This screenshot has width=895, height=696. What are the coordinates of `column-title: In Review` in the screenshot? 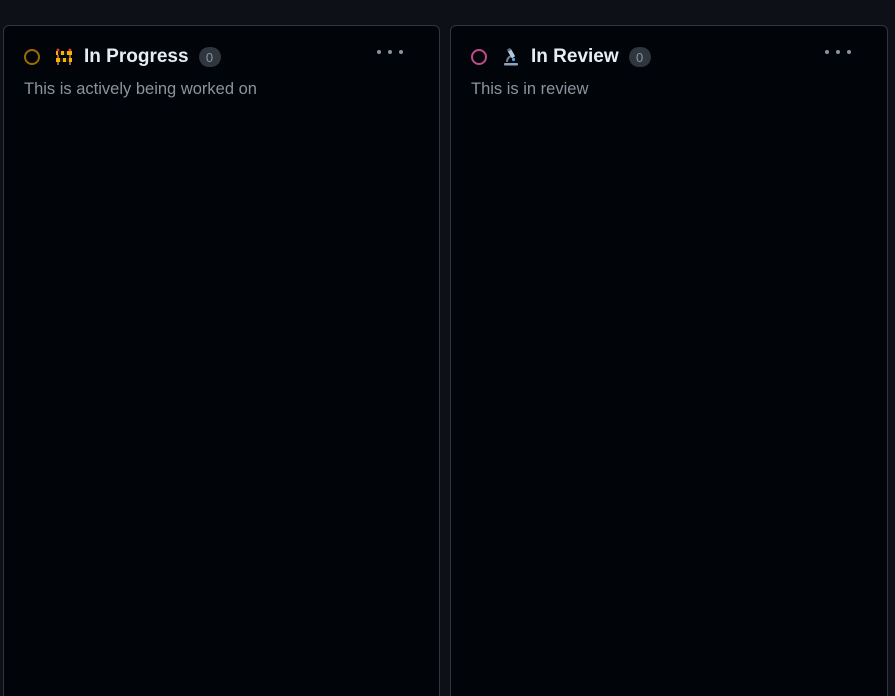 It's located at (575, 56).